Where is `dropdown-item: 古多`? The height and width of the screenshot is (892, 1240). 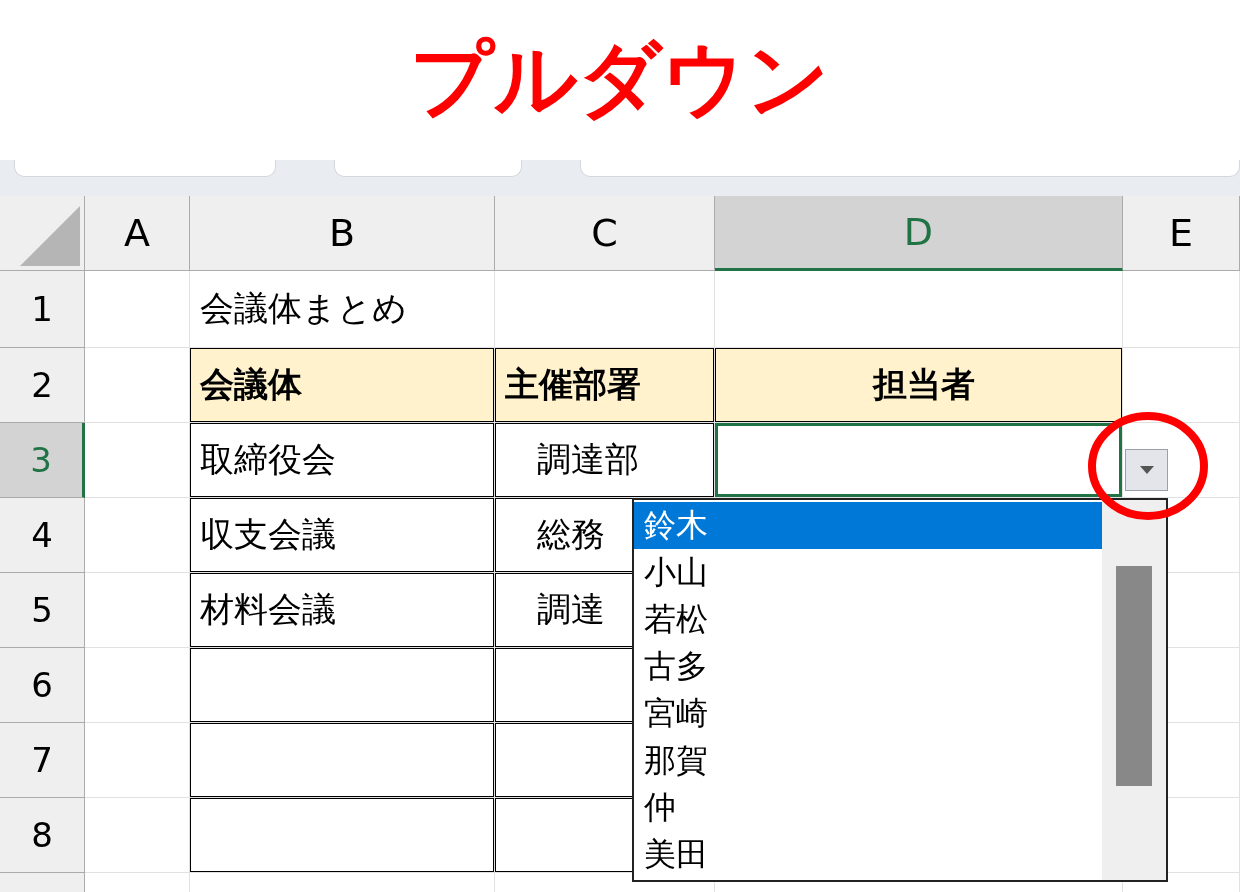
dropdown-item: 古多 is located at coordinates (868, 666).